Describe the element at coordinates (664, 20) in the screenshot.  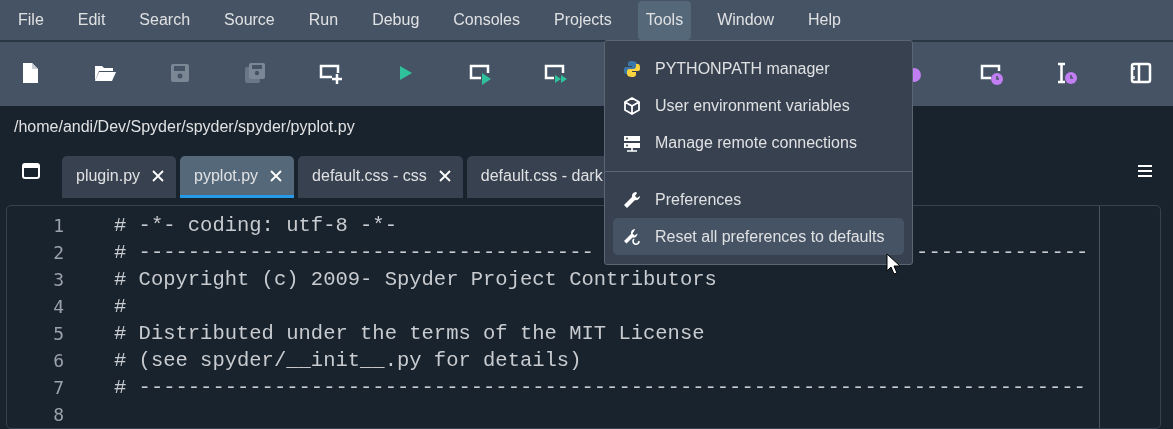
I see `menu-item: Tools` at that location.